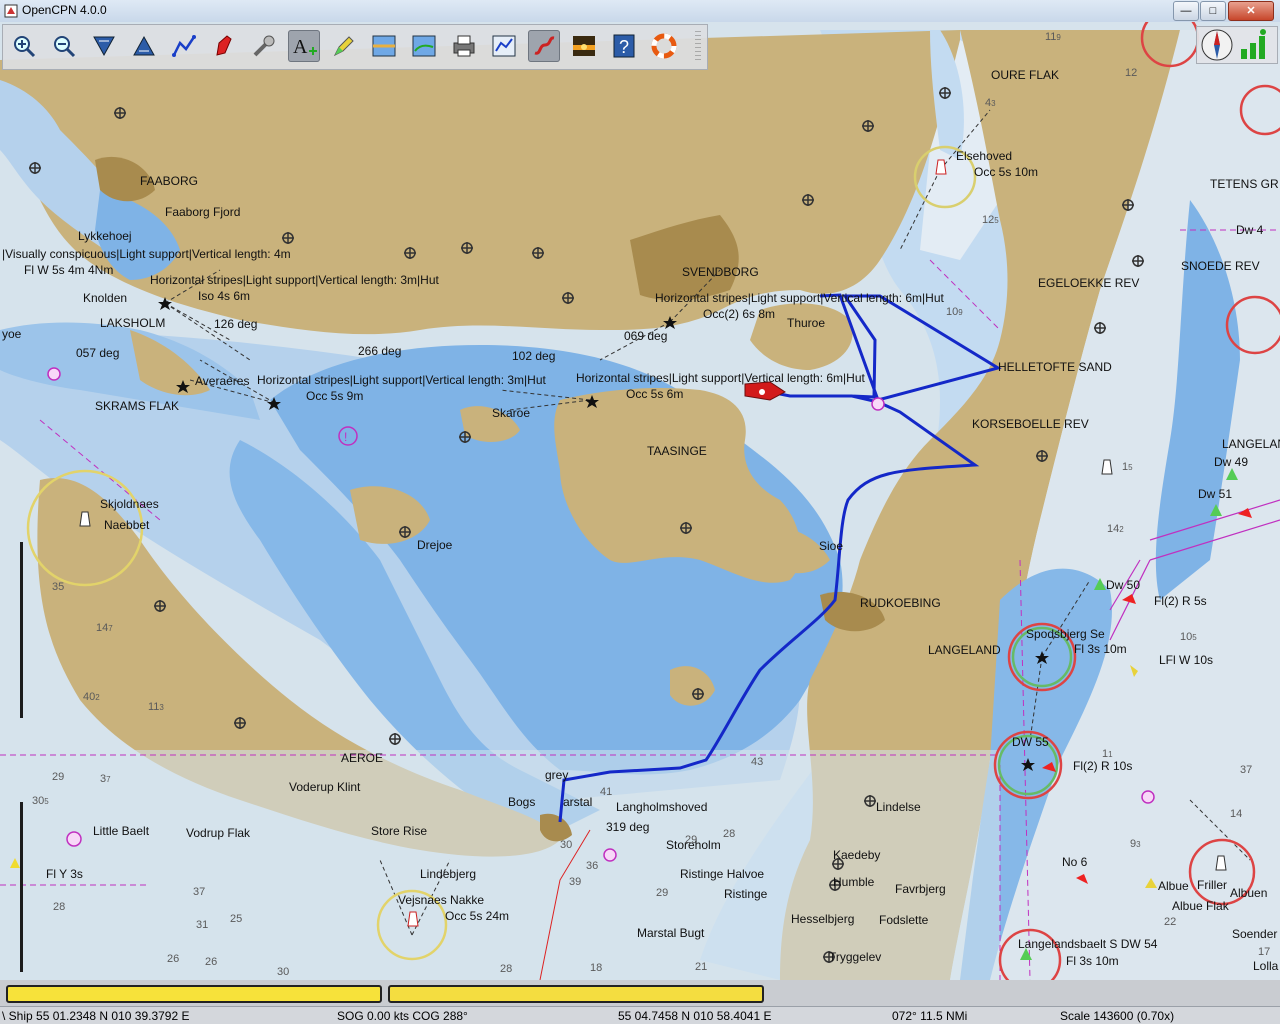 Image resolution: width=1280 pixels, height=1024 pixels. I want to click on auto-follow-button, so click(224, 46).